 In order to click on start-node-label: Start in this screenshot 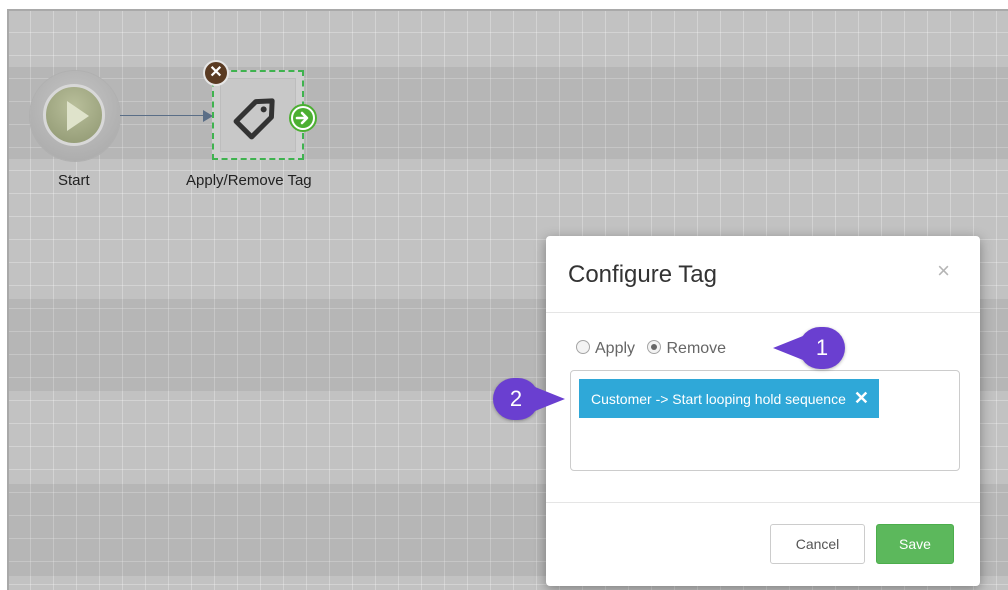, I will do `click(74, 180)`.